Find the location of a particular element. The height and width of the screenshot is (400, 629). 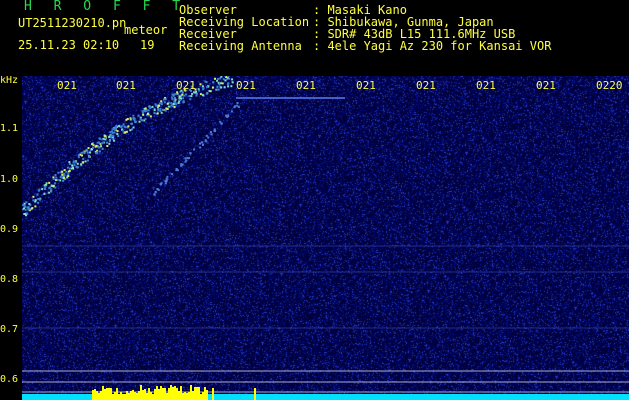

detection-count: 19 is located at coordinates (147, 45).